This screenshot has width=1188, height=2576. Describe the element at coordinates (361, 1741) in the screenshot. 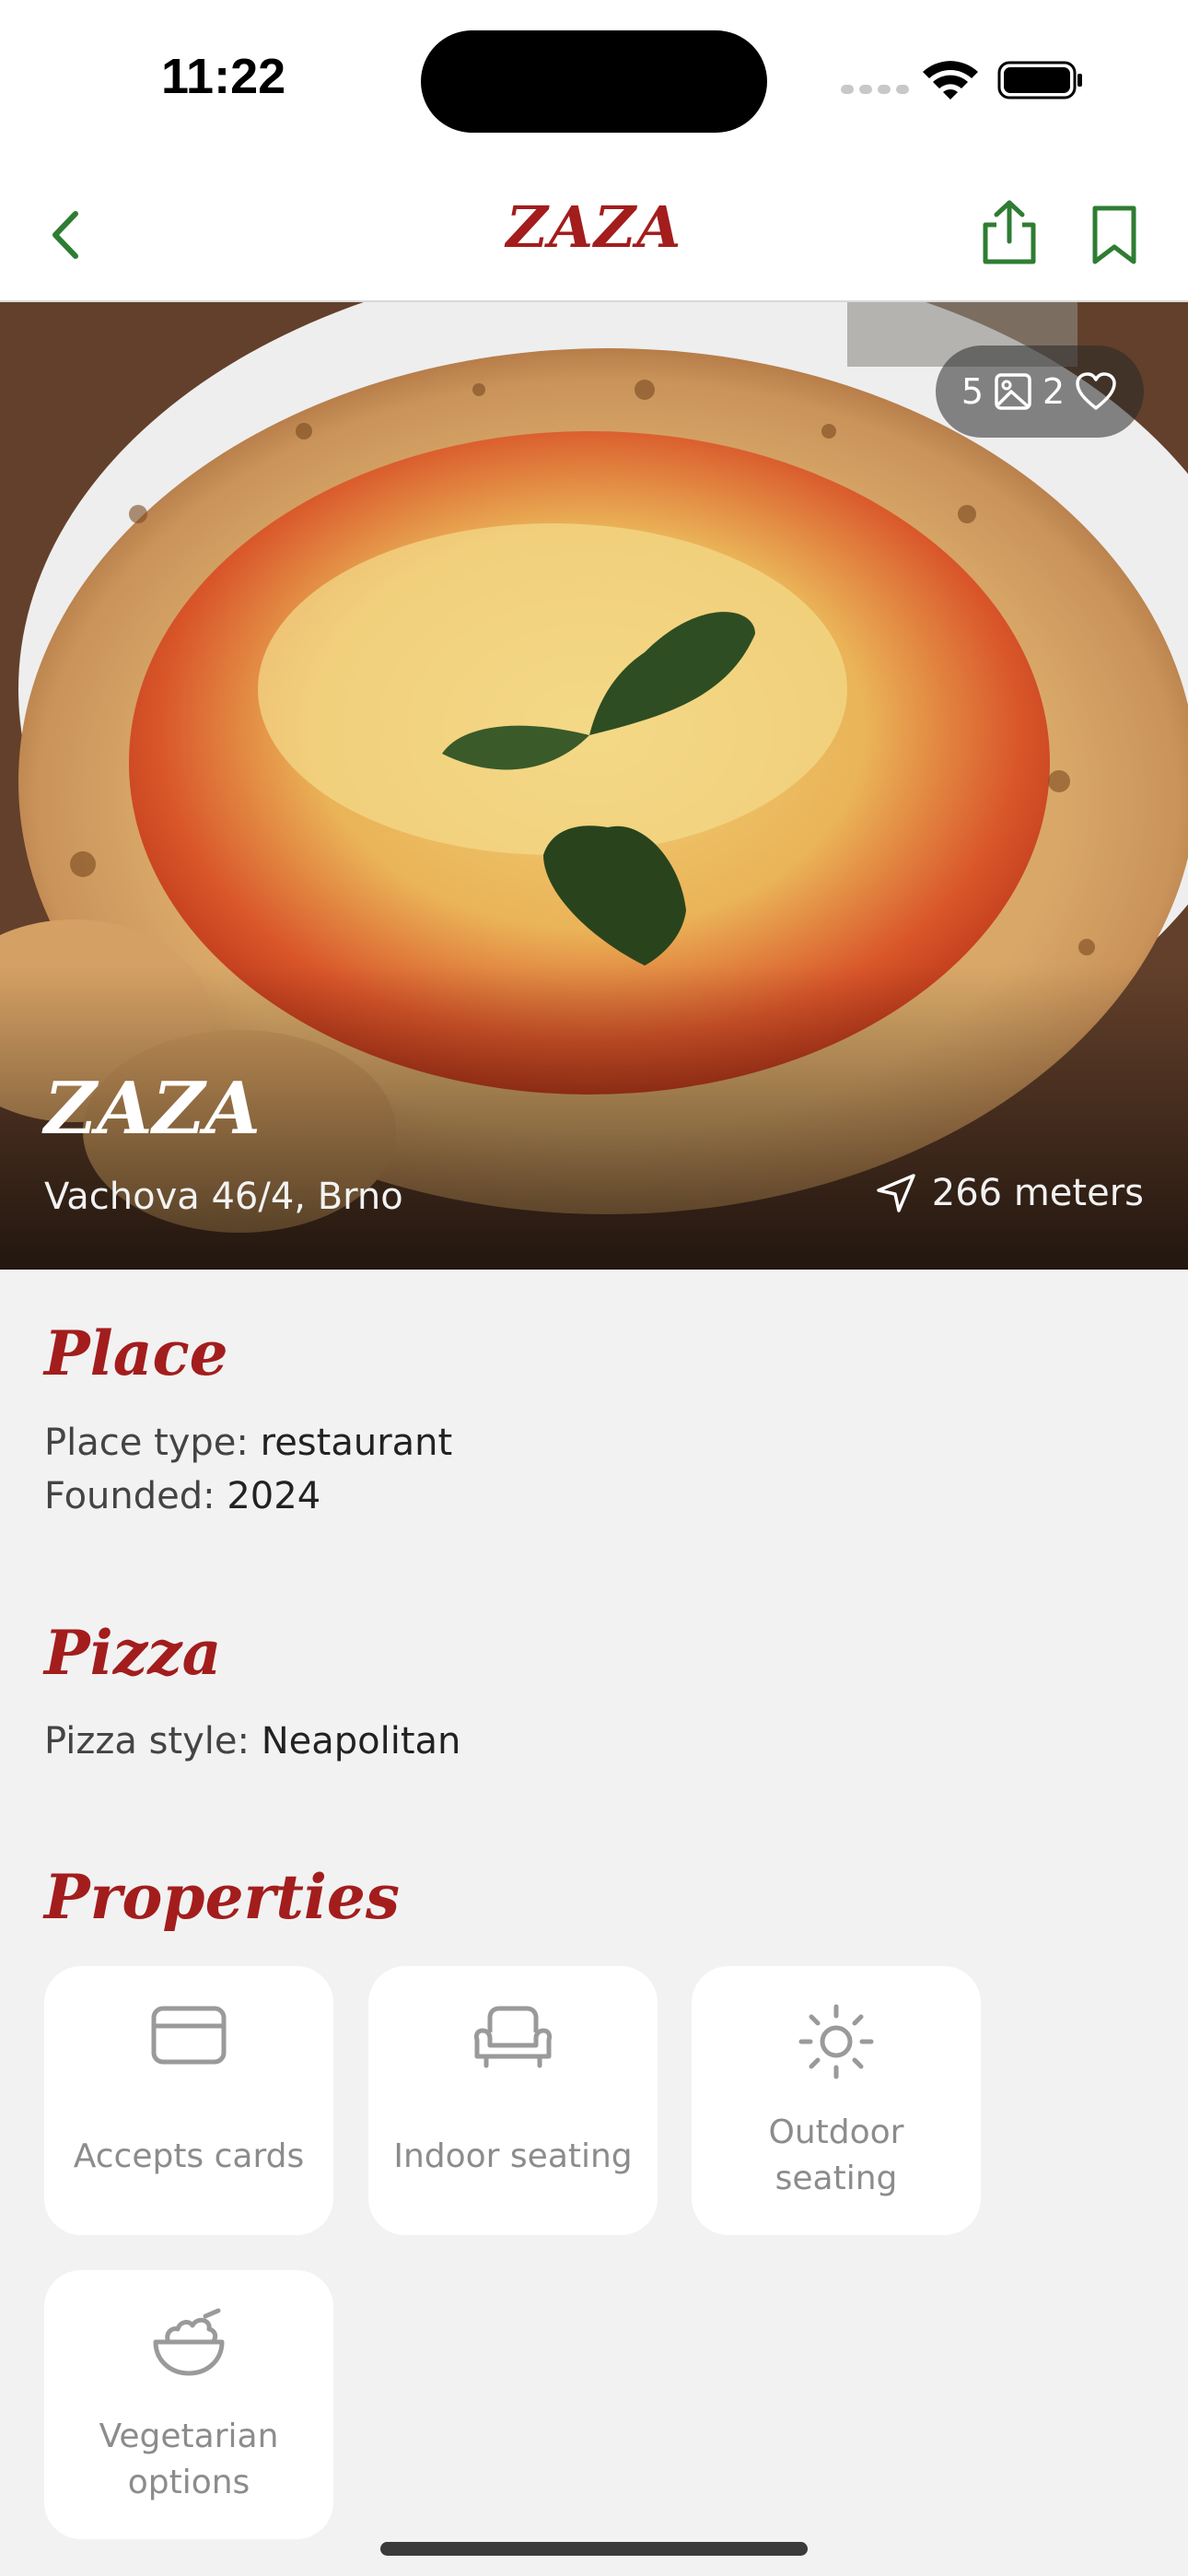

I see `pizza-style-value: Neapolitan` at that location.